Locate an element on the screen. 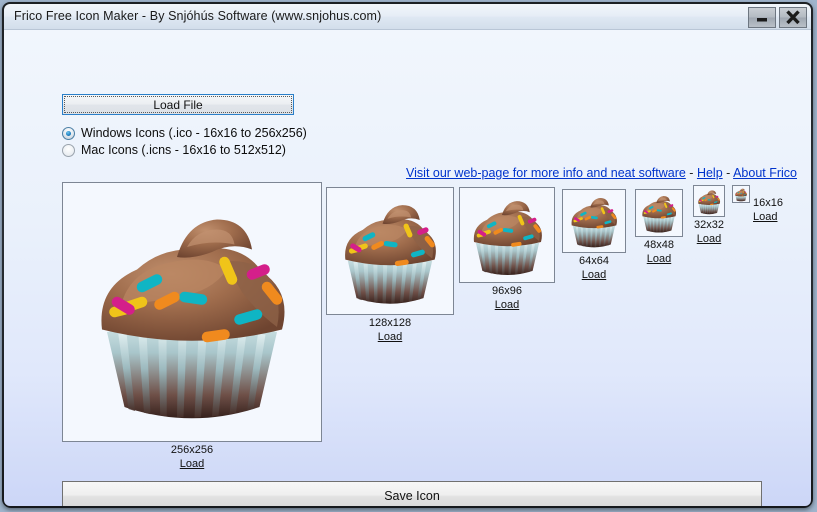  minimize-button is located at coordinates (762, 17).